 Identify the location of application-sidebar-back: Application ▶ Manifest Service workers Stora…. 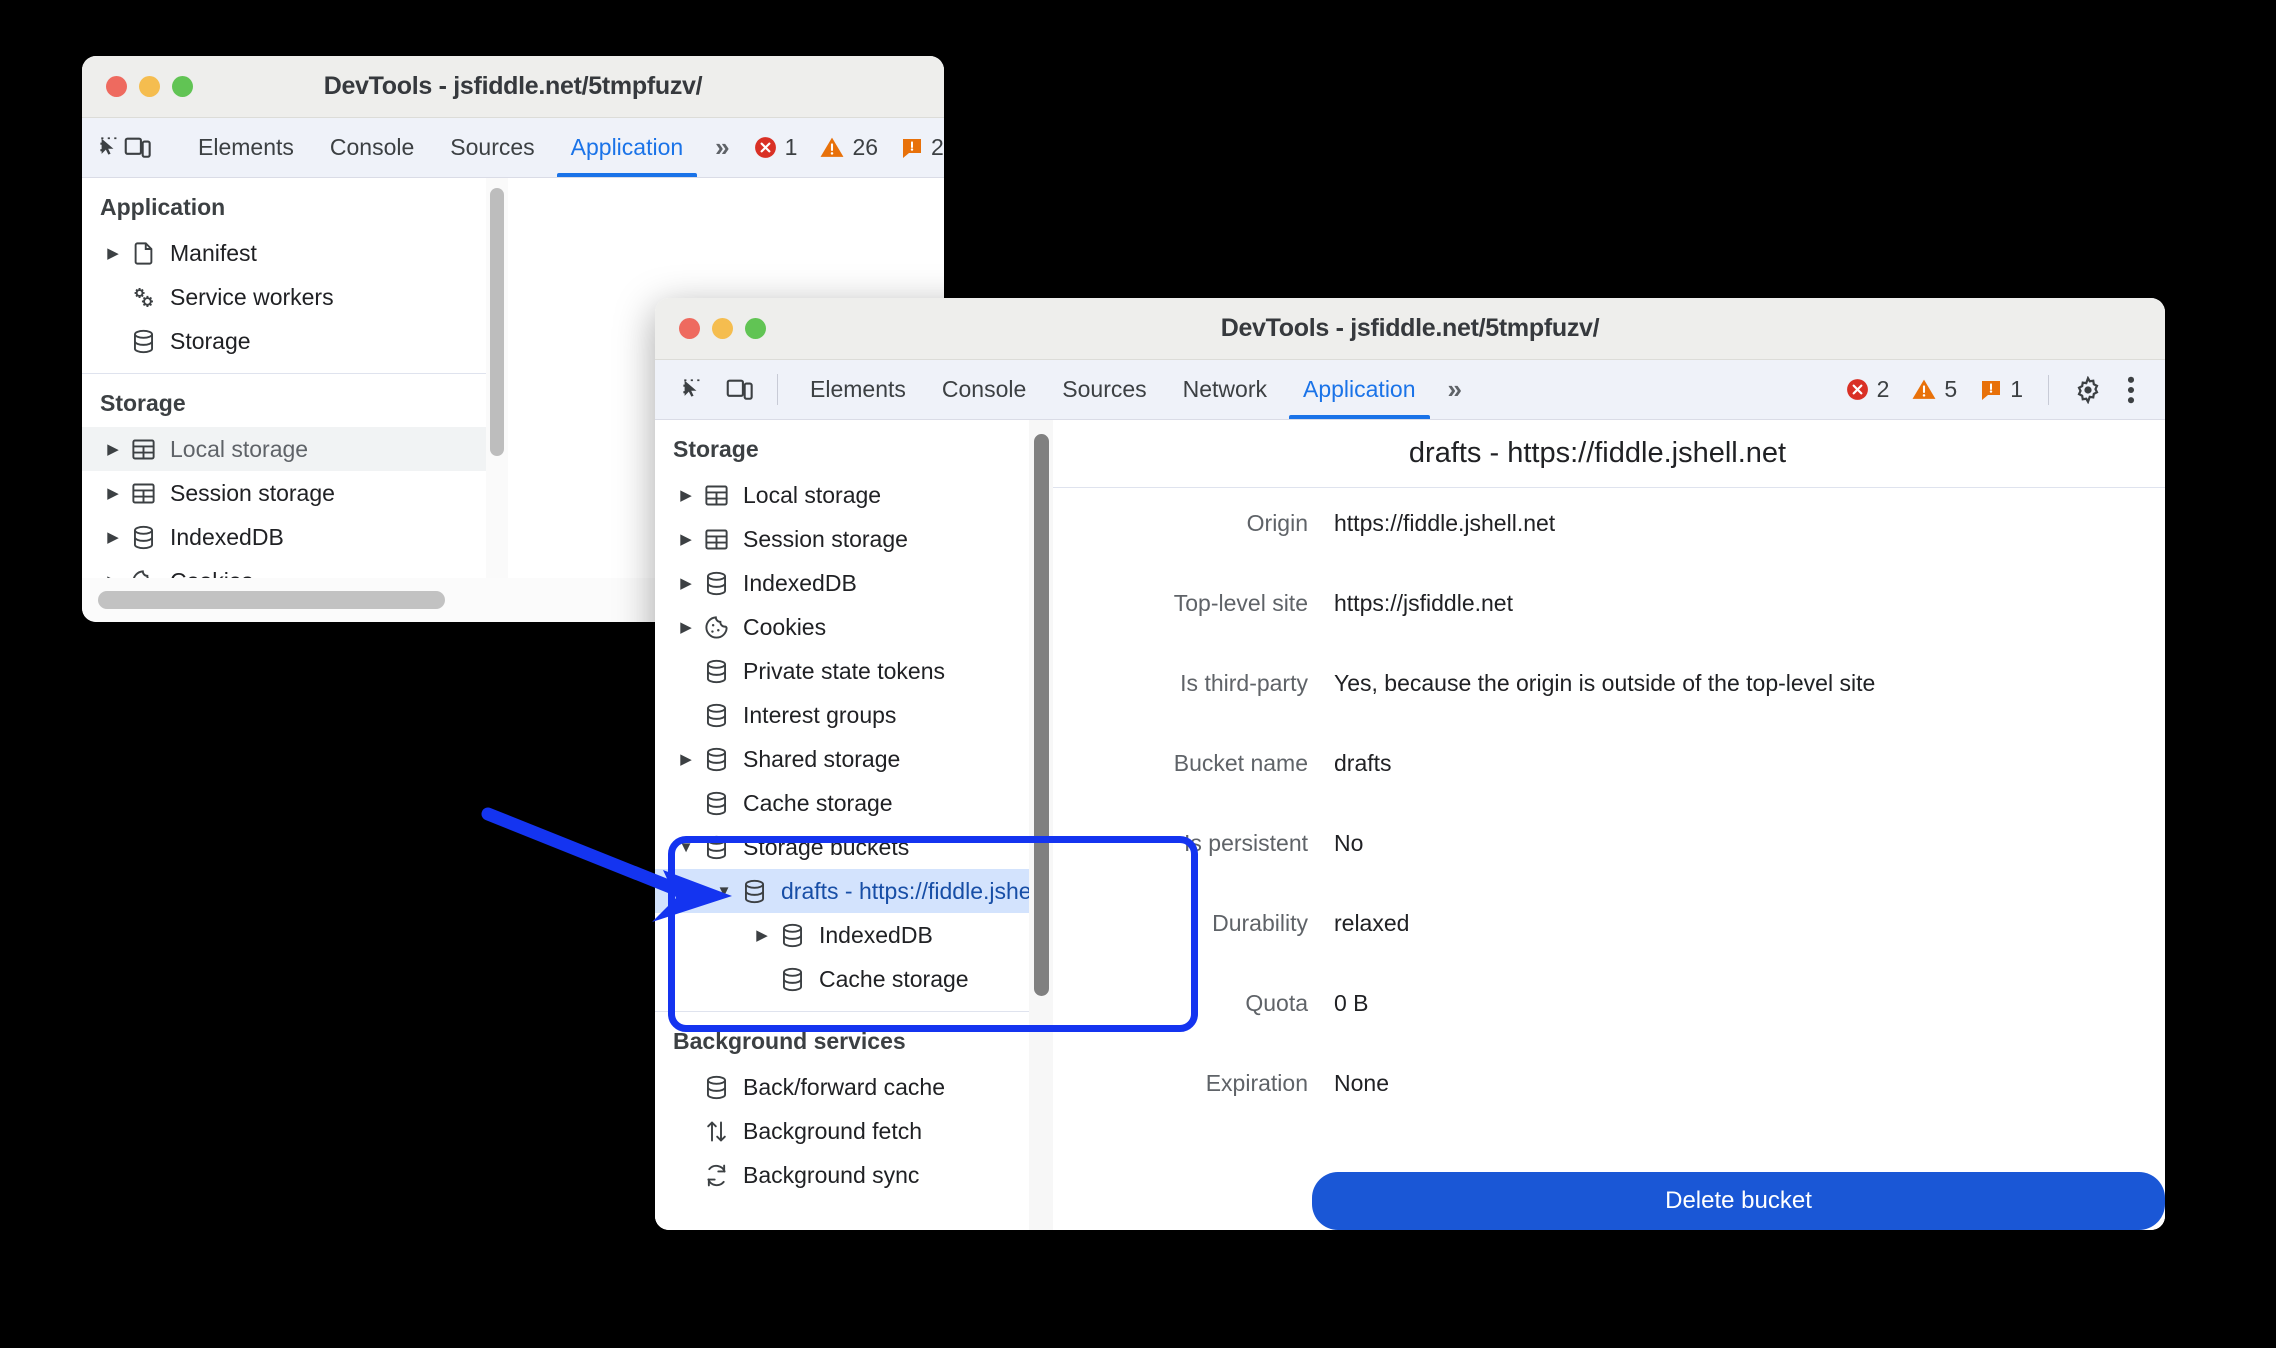
(284, 378).